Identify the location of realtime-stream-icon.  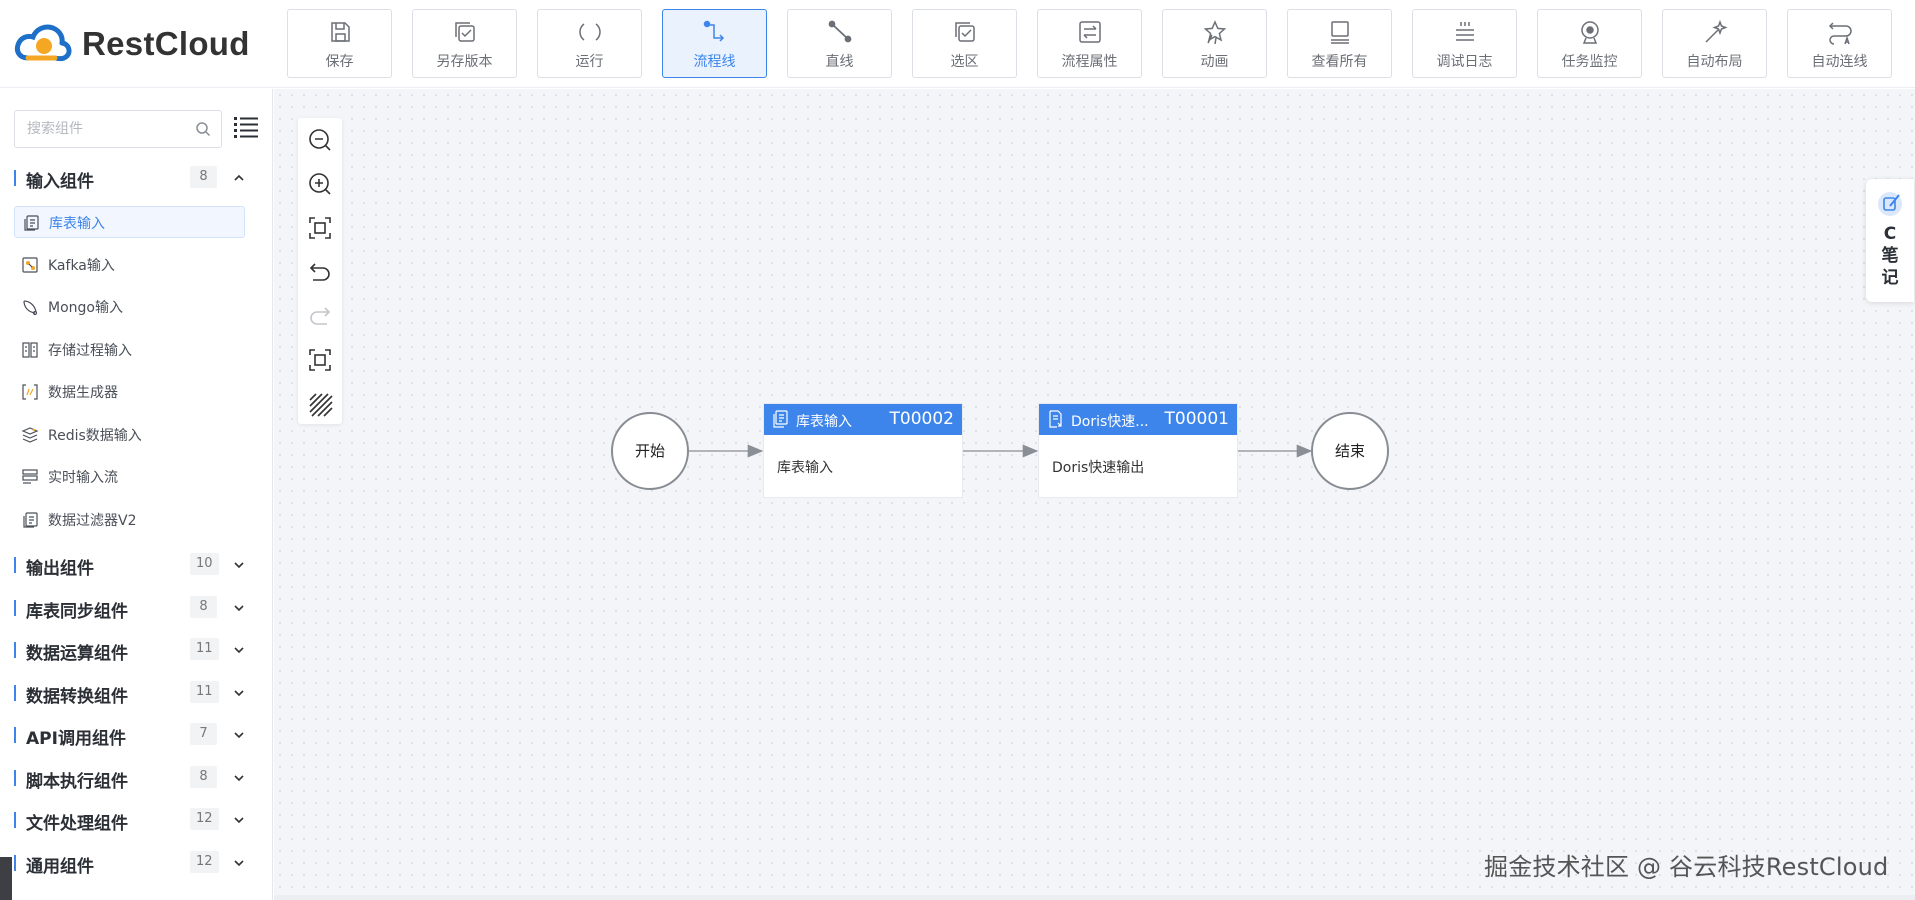
(30, 476).